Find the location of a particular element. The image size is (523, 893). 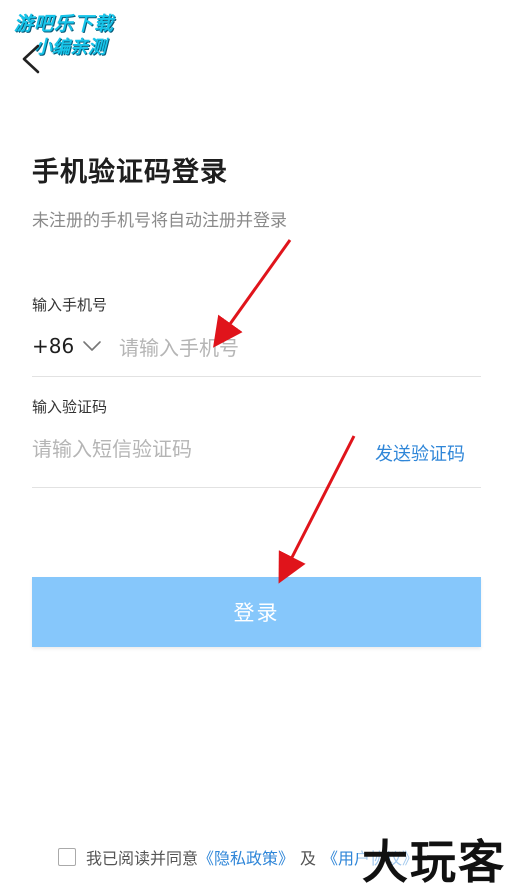

code-field-label: 输入验证码 is located at coordinates (70, 407).